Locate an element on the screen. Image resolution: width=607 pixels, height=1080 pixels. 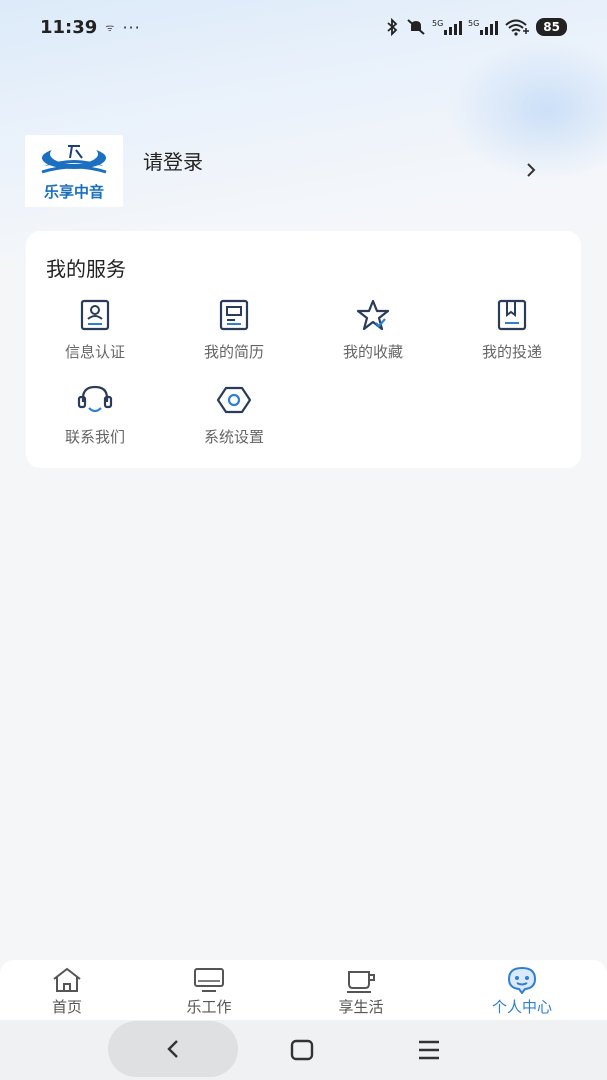
resume-icon is located at coordinates (234, 315).